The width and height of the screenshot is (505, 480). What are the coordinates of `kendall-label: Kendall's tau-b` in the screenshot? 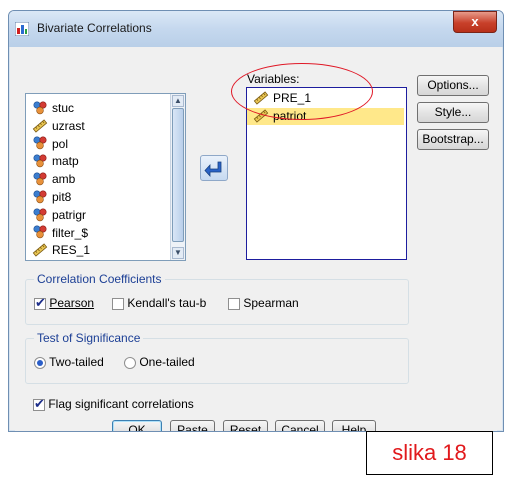 It's located at (167, 303).